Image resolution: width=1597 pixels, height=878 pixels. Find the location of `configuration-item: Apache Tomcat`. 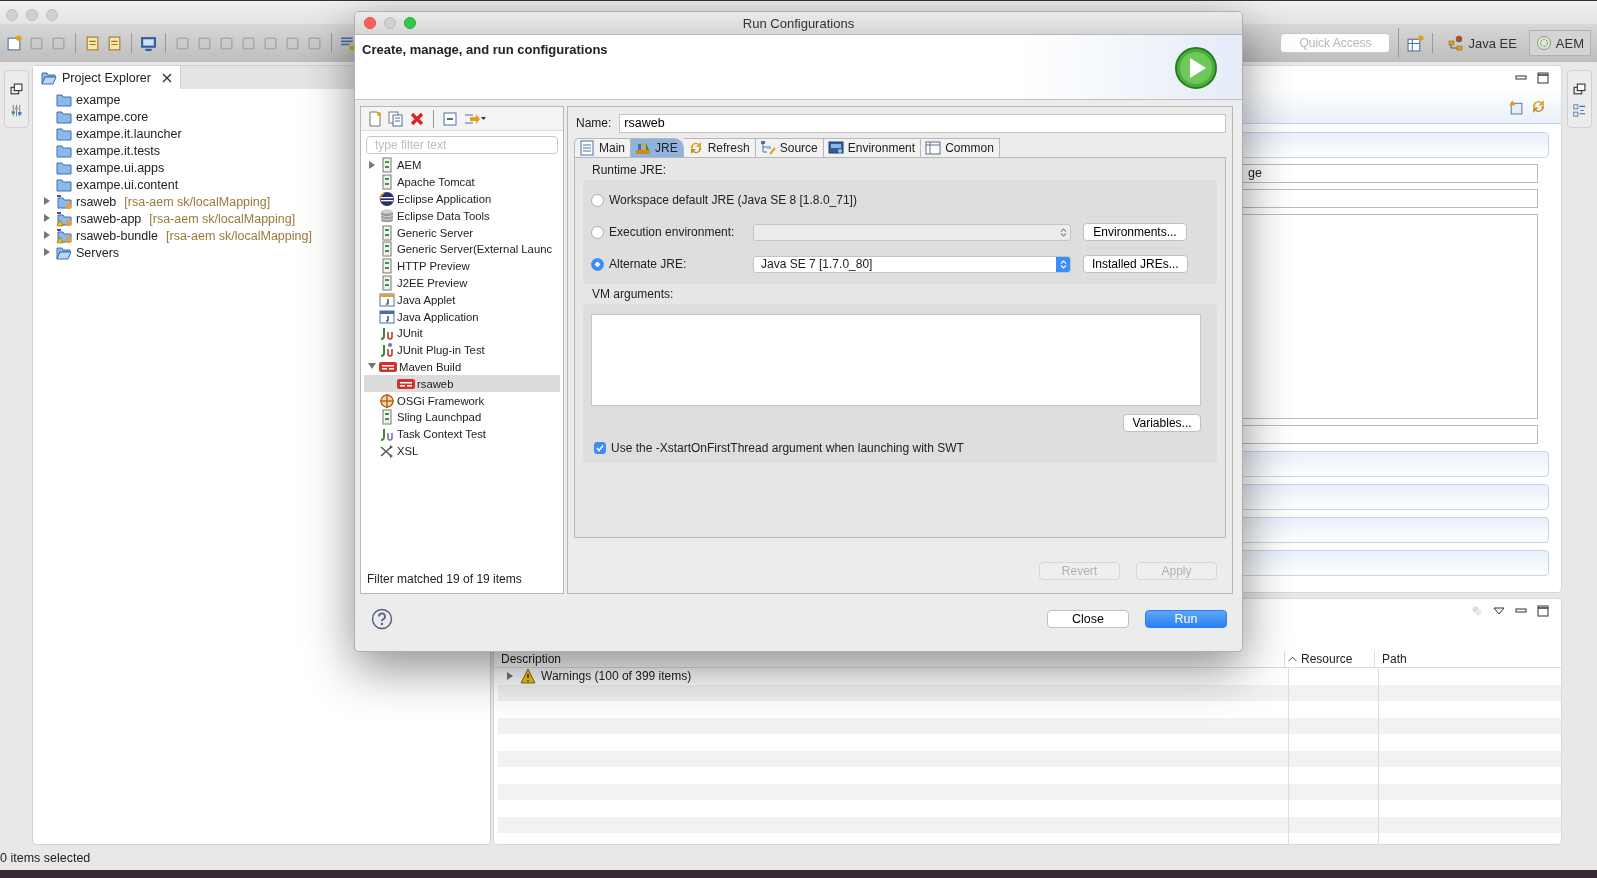

configuration-item: Apache Tomcat is located at coordinates (462, 182).